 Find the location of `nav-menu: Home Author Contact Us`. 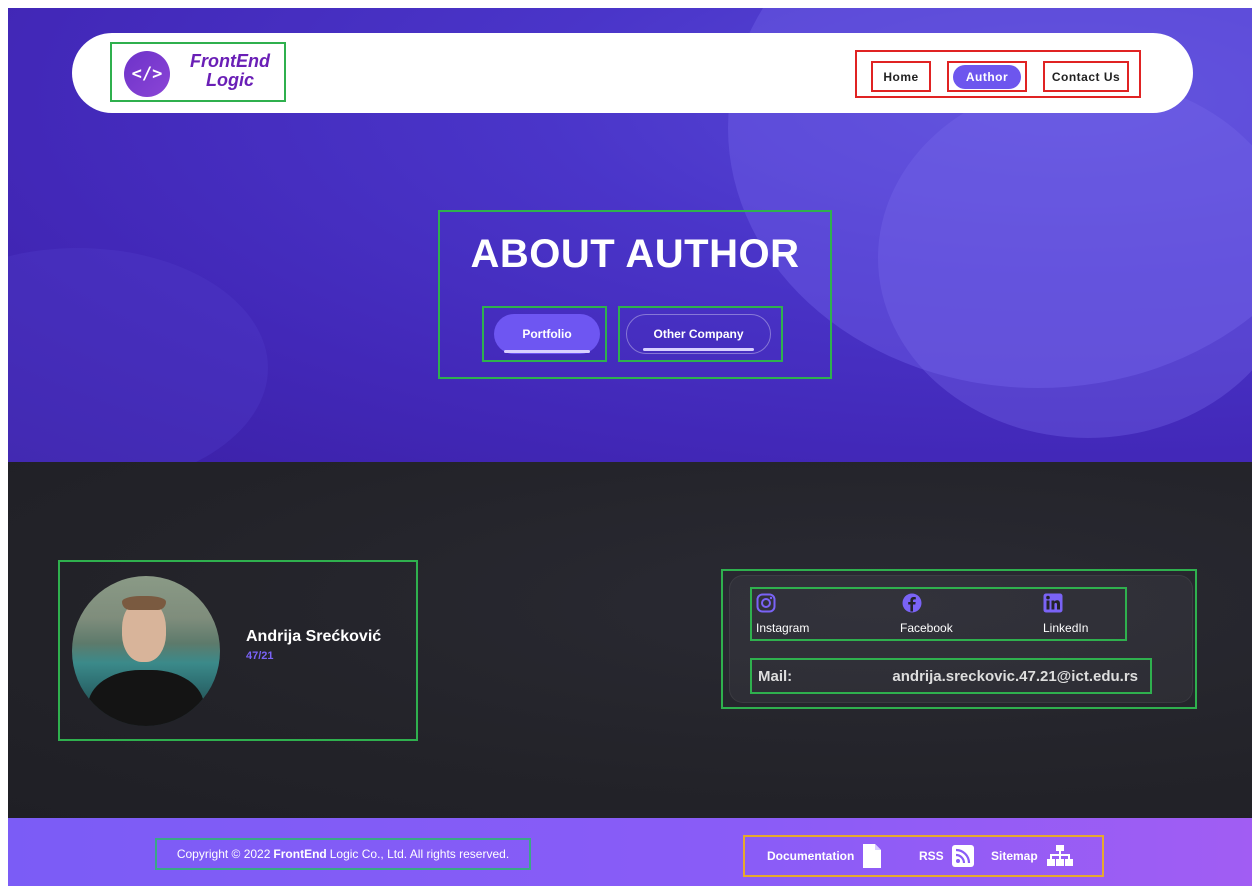

nav-menu: Home Author Contact Us is located at coordinates (998, 74).